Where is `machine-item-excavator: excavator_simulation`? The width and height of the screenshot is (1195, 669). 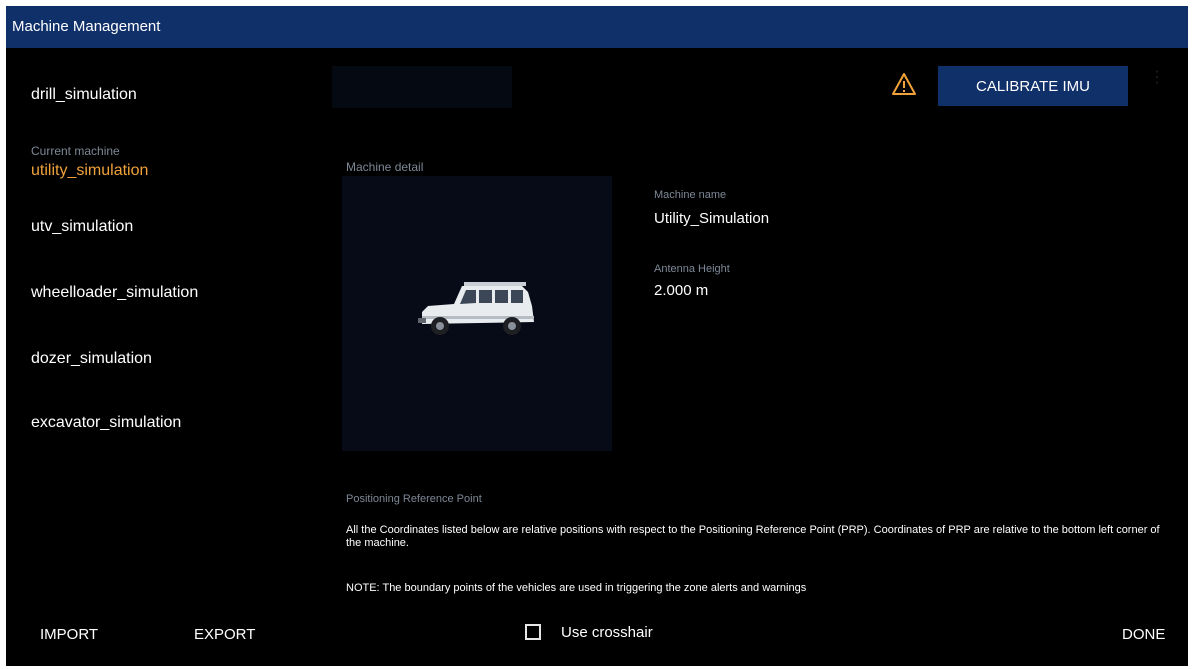 machine-item-excavator: excavator_simulation is located at coordinates (106, 423).